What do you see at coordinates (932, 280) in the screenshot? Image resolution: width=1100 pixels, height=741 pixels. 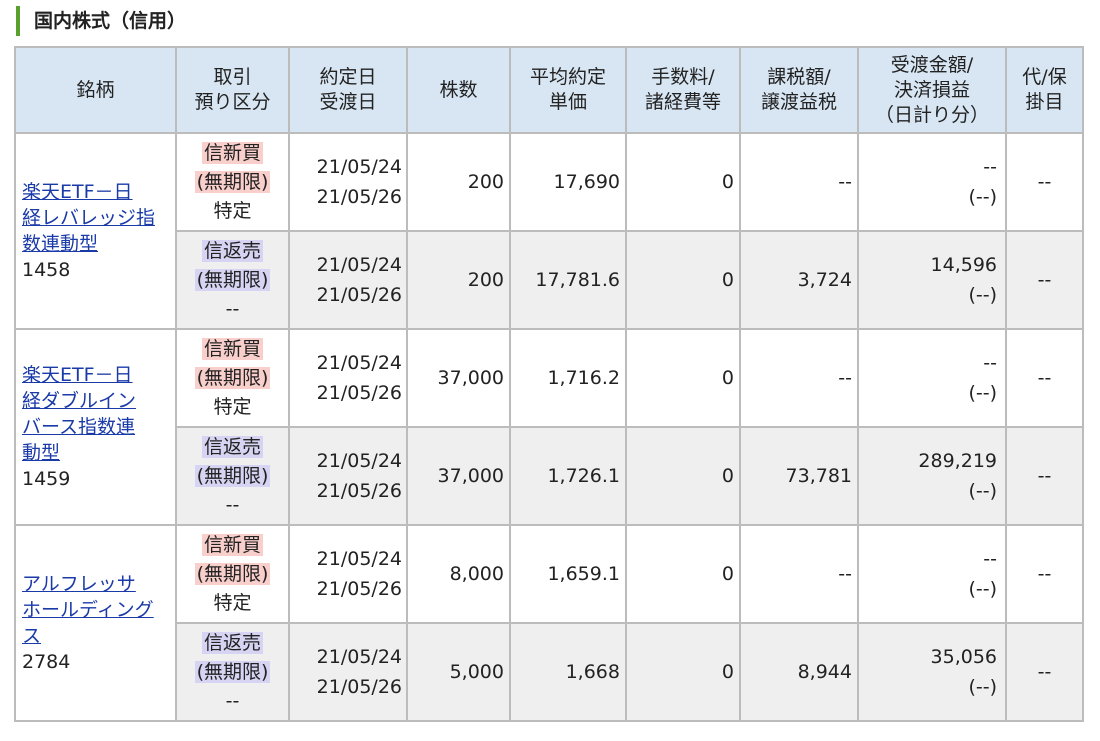 I see `amount-cell: 14,596 (--)` at bounding box center [932, 280].